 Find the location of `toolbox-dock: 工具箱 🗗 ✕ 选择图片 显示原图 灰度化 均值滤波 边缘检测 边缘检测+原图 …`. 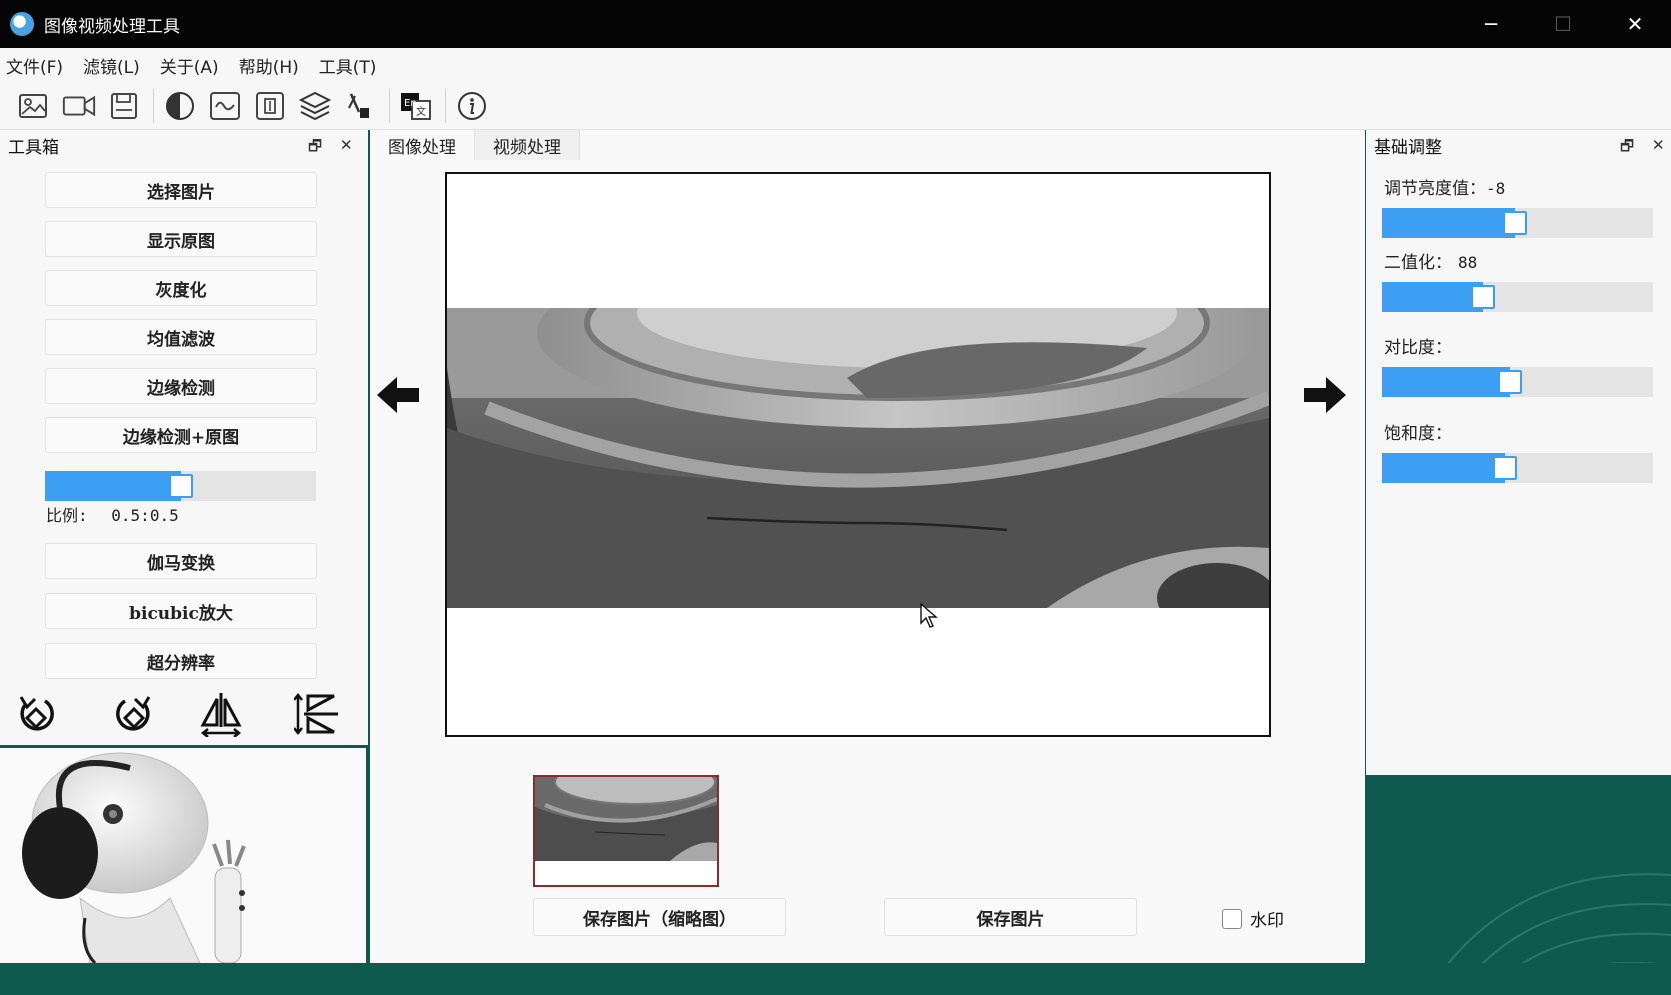

toolbox-dock: 工具箱 🗗 ✕ 选择图片 显示原图 灰度化 均值滤波 边缘检测 边缘检测+原图 … is located at coordinates (184, 437).